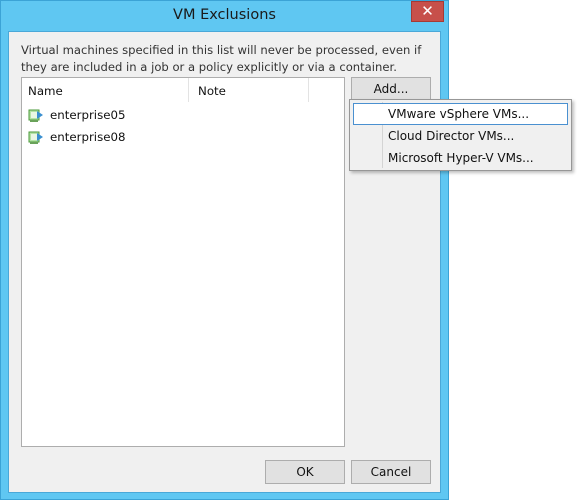 Image resolution: width=577 pixels, height=502 pixels. Describe the element at coordinates (88, 115) in the screenshot. I see `vm-name: enterprise05` at that location.